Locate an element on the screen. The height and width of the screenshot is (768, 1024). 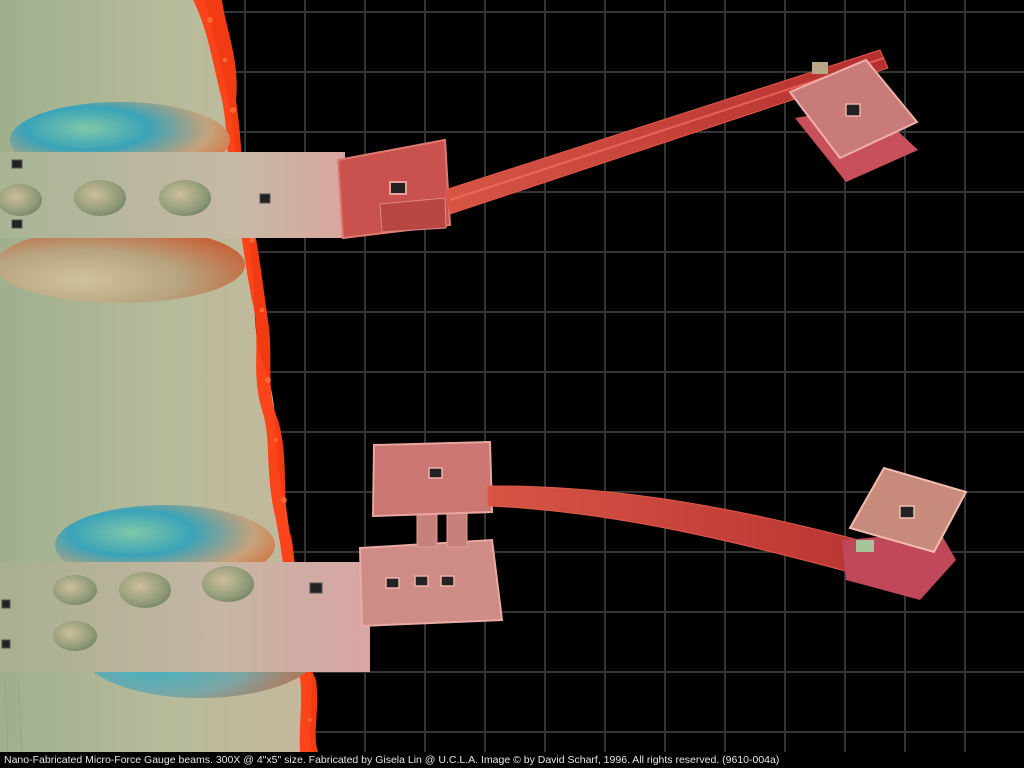
upper-base-pad-hole is located at coordinates (398, 188).